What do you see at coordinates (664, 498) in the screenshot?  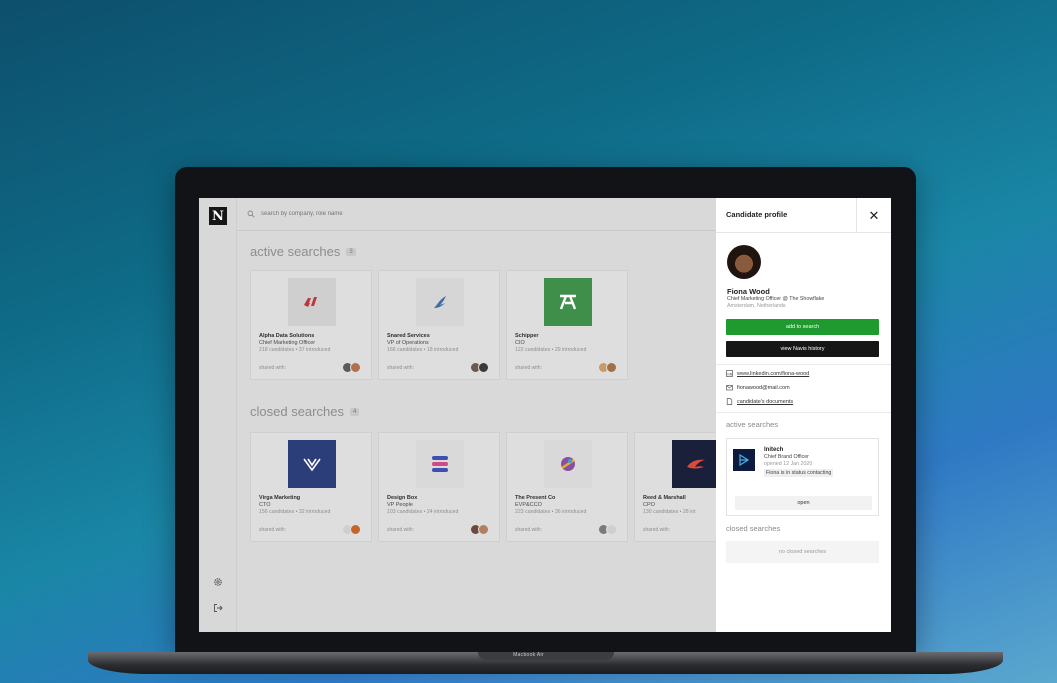 I see `card-company: Reed & Marshall` at bounding box center [664, 498].